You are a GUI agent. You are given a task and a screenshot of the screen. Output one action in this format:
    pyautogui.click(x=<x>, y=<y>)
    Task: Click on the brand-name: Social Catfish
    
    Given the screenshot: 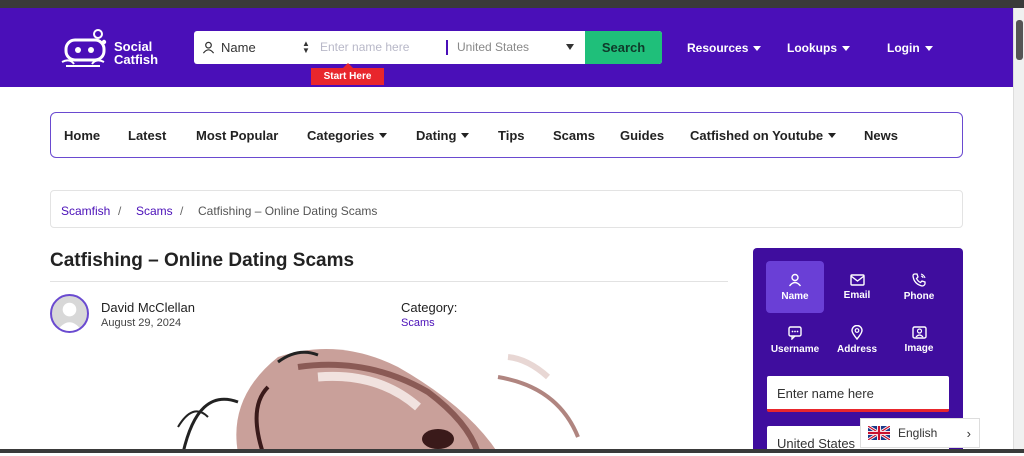 What is the action you would take?
    pyautogui.click(x=136, y=53)
    